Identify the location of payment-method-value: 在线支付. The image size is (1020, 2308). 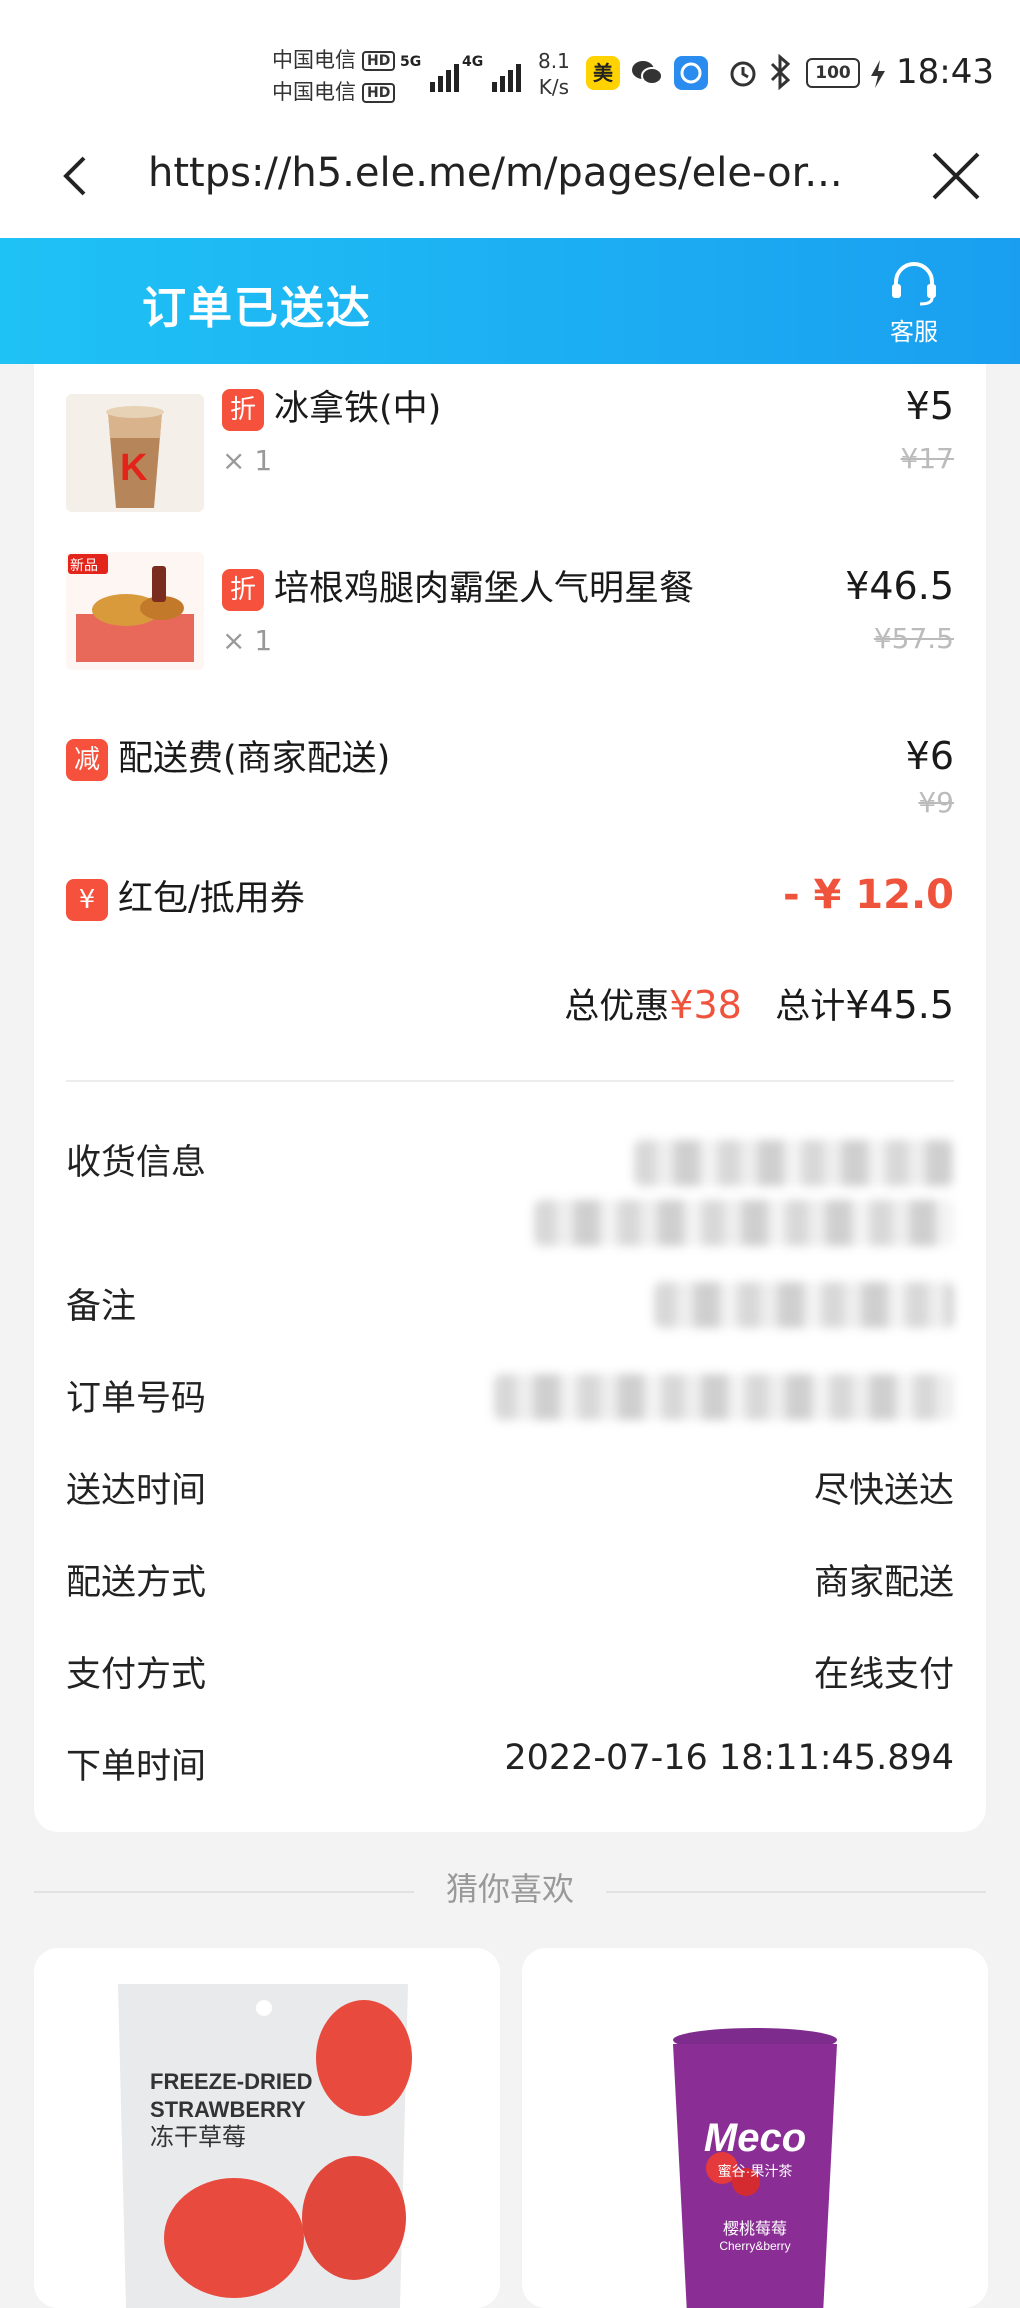
(883, 1675).